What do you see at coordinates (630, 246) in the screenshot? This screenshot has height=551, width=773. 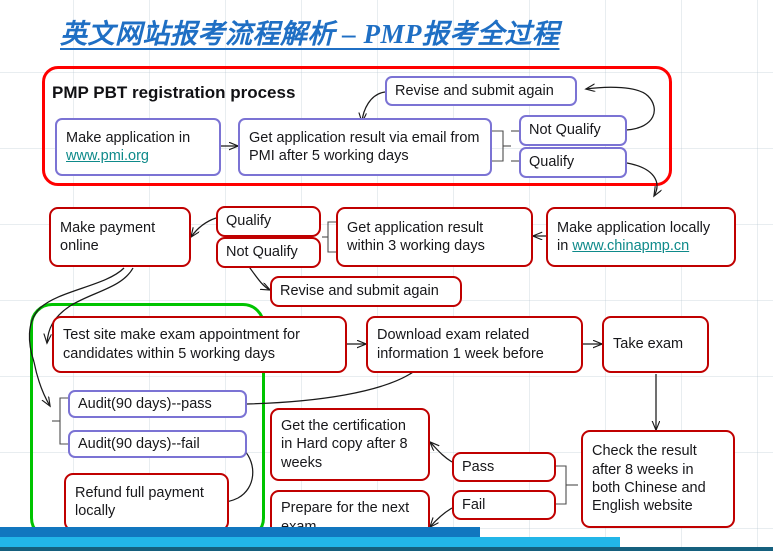 I see `chinapmp-link: www.chinapmp.cn` at bounding box center [630, 246].